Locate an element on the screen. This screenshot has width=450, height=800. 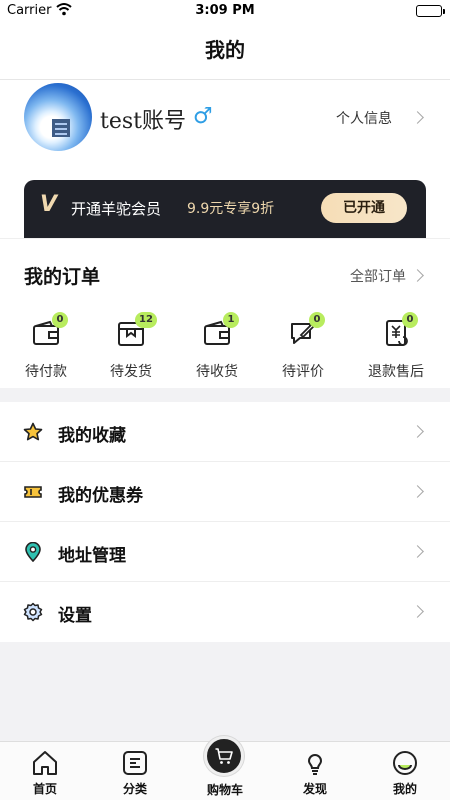
username: test账号 is located at coordinates (143, 121).